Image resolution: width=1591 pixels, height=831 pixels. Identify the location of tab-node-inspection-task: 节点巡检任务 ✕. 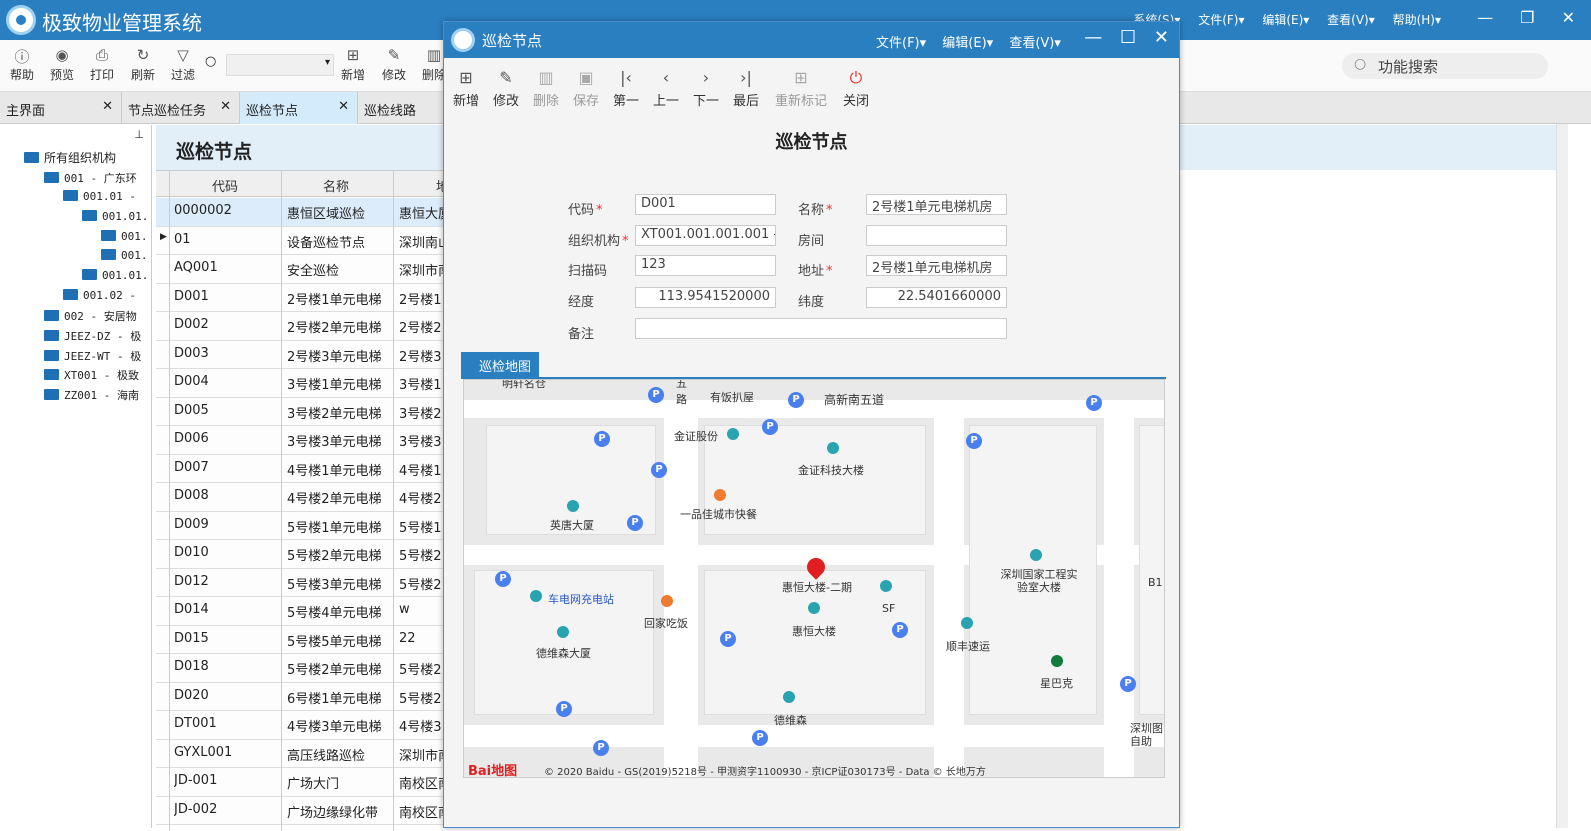
(181, 108).